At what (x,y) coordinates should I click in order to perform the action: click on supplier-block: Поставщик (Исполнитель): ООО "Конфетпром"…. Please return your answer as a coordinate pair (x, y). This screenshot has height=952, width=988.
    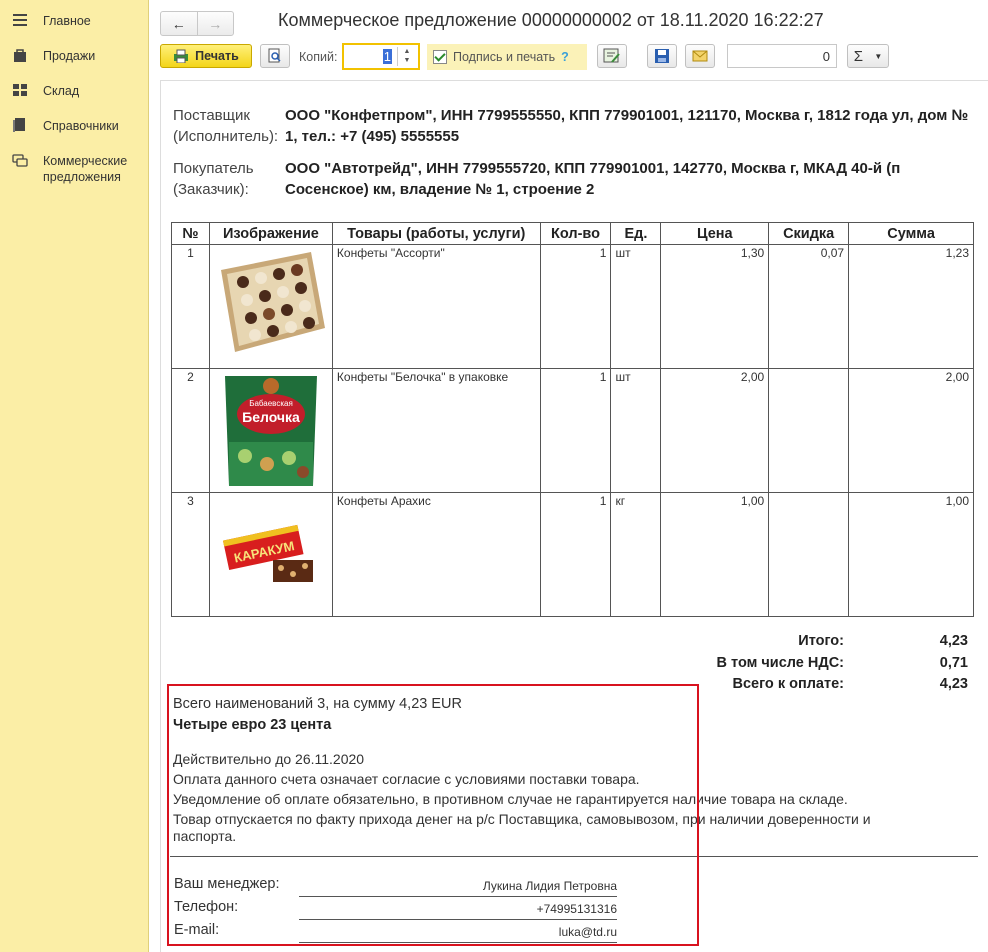
    Looking at the image, I should click on (573, 128).